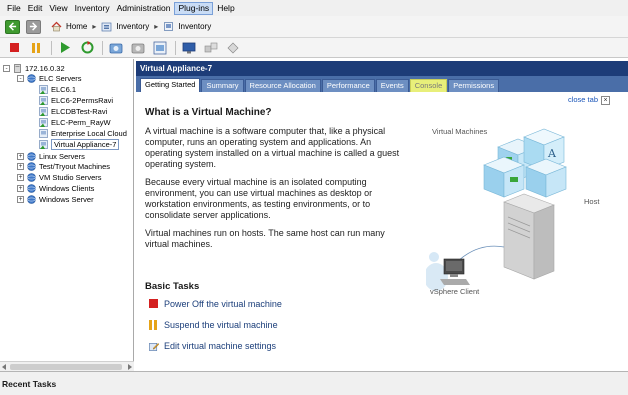 The image size is (628, 395). I want to click on tree-horizontal-scrollbar, so click(67, 366).